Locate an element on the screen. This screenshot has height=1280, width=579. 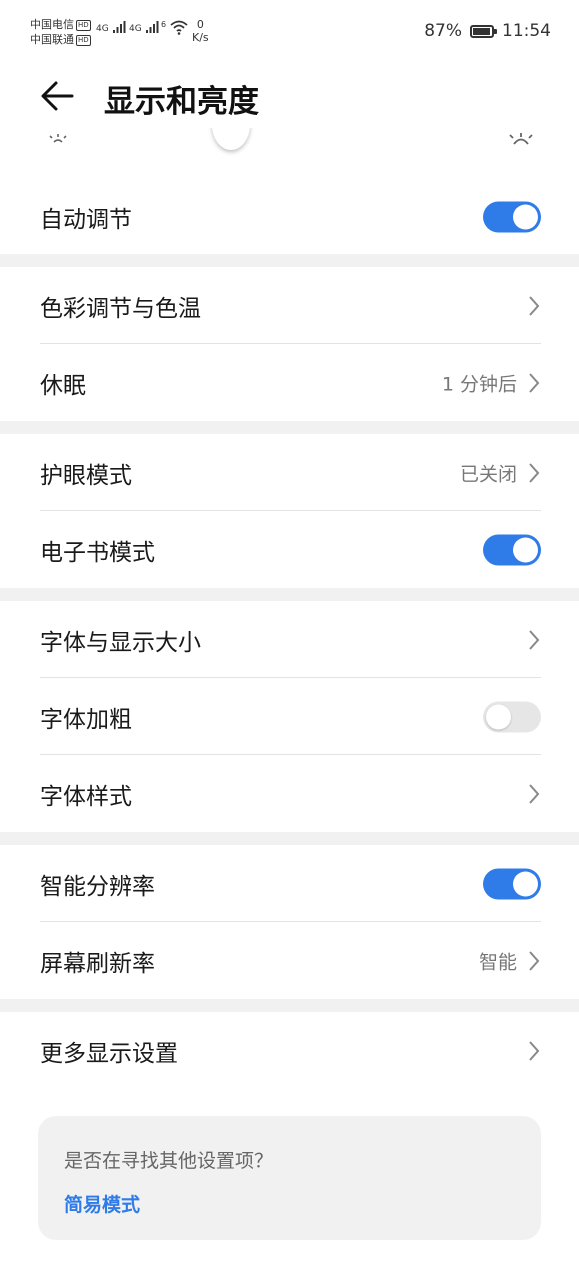
carrier-2-name: 中国联通 is located at coordinates (52, 39).